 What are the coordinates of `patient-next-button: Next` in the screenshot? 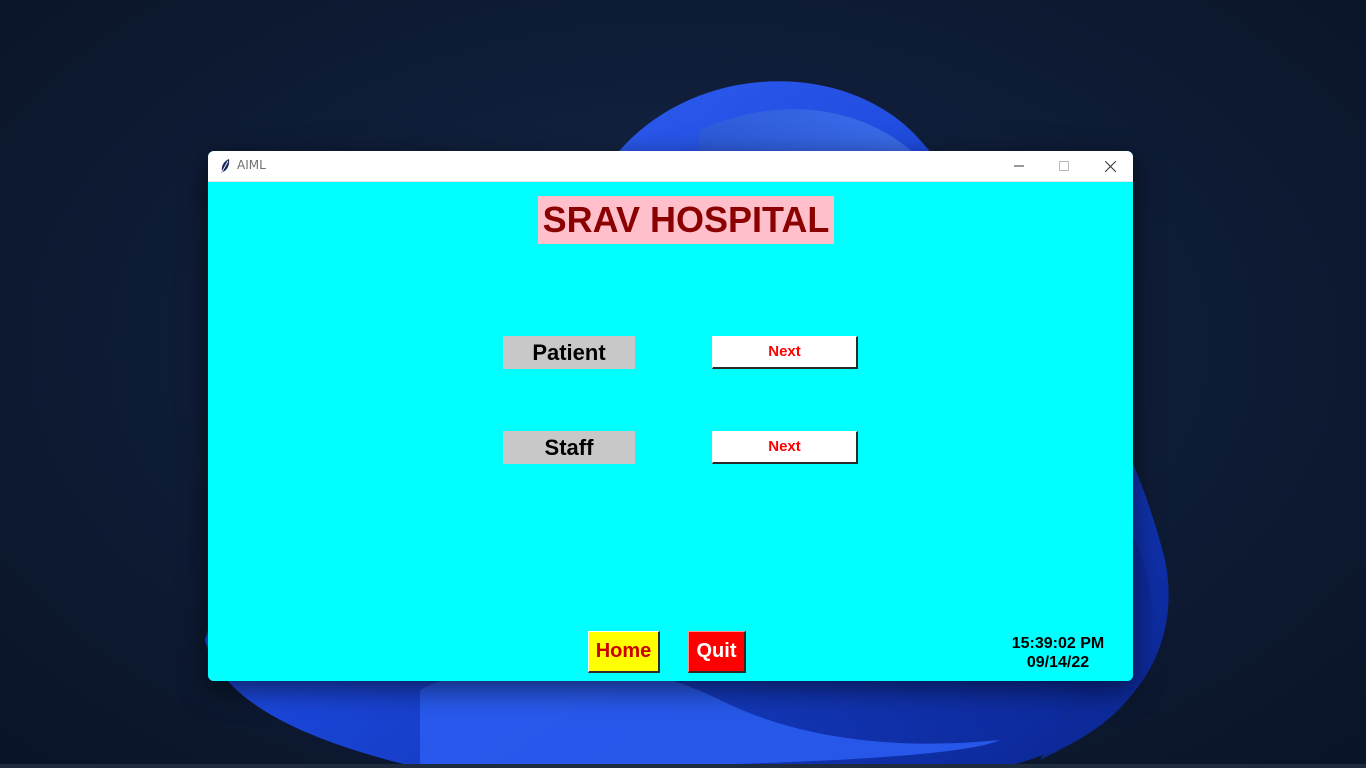 It's located at (785, 352).